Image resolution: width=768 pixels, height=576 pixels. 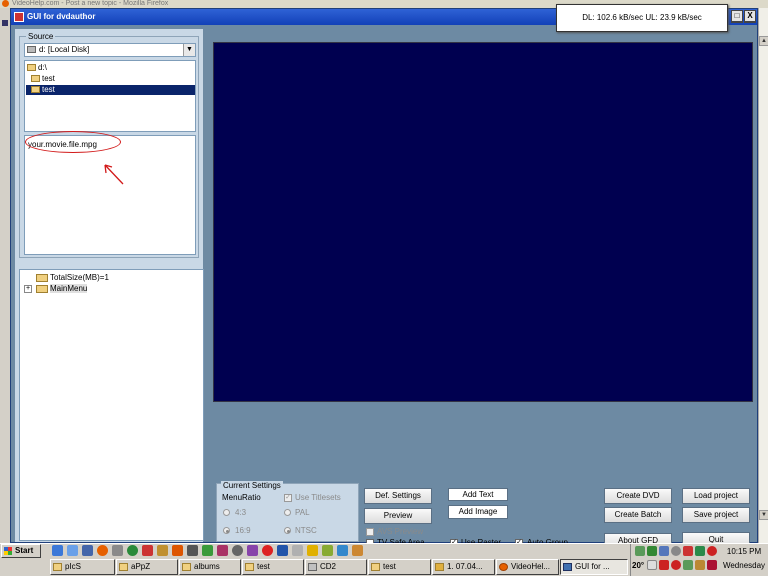 What do you see at coordinates (287, 530) in the screenshot?
I see `ntsc-radio` at bounding box center [287, 530].